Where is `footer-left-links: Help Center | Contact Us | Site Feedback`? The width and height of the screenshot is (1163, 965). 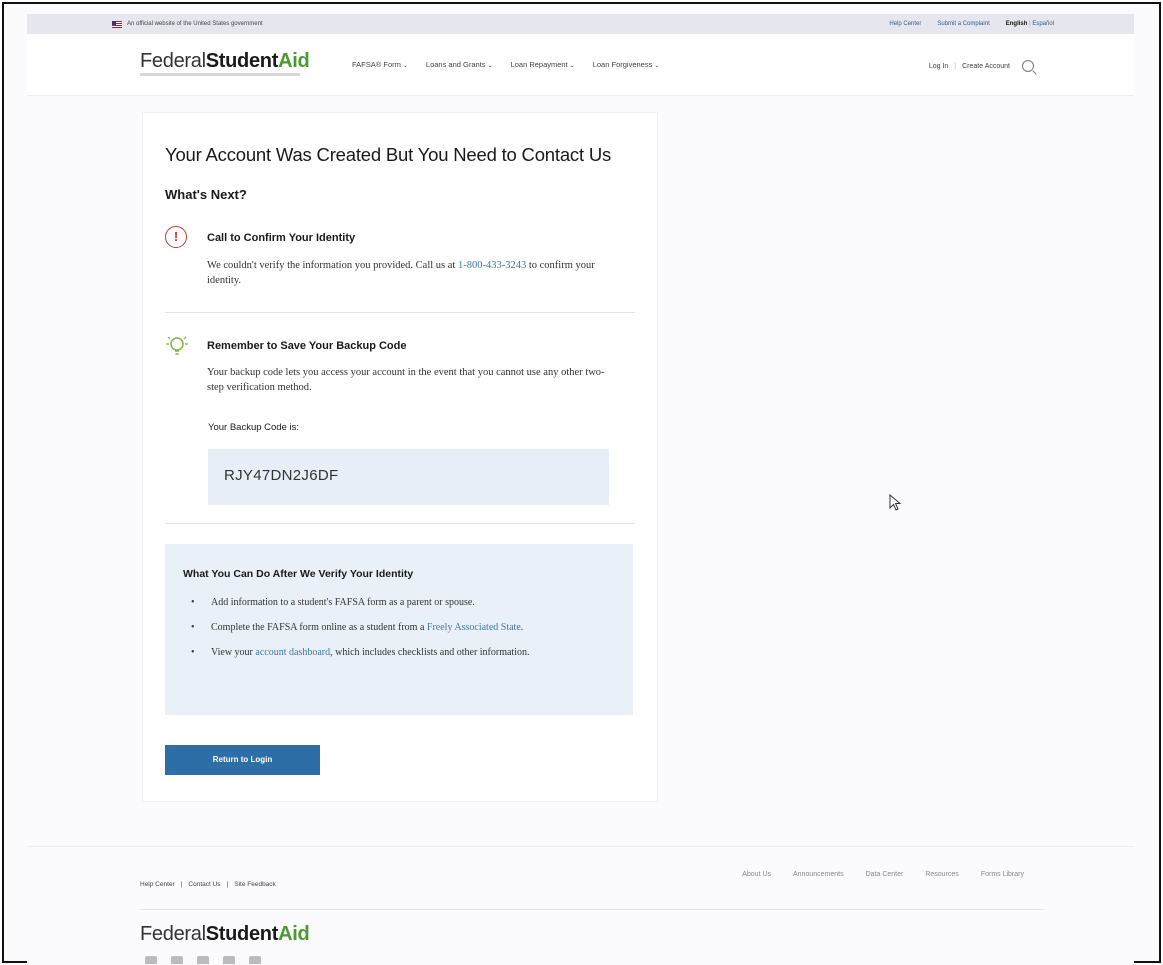
footer-left-links: Help Center | Contact Us | Site Feedback is located at coordinates (208, 884).